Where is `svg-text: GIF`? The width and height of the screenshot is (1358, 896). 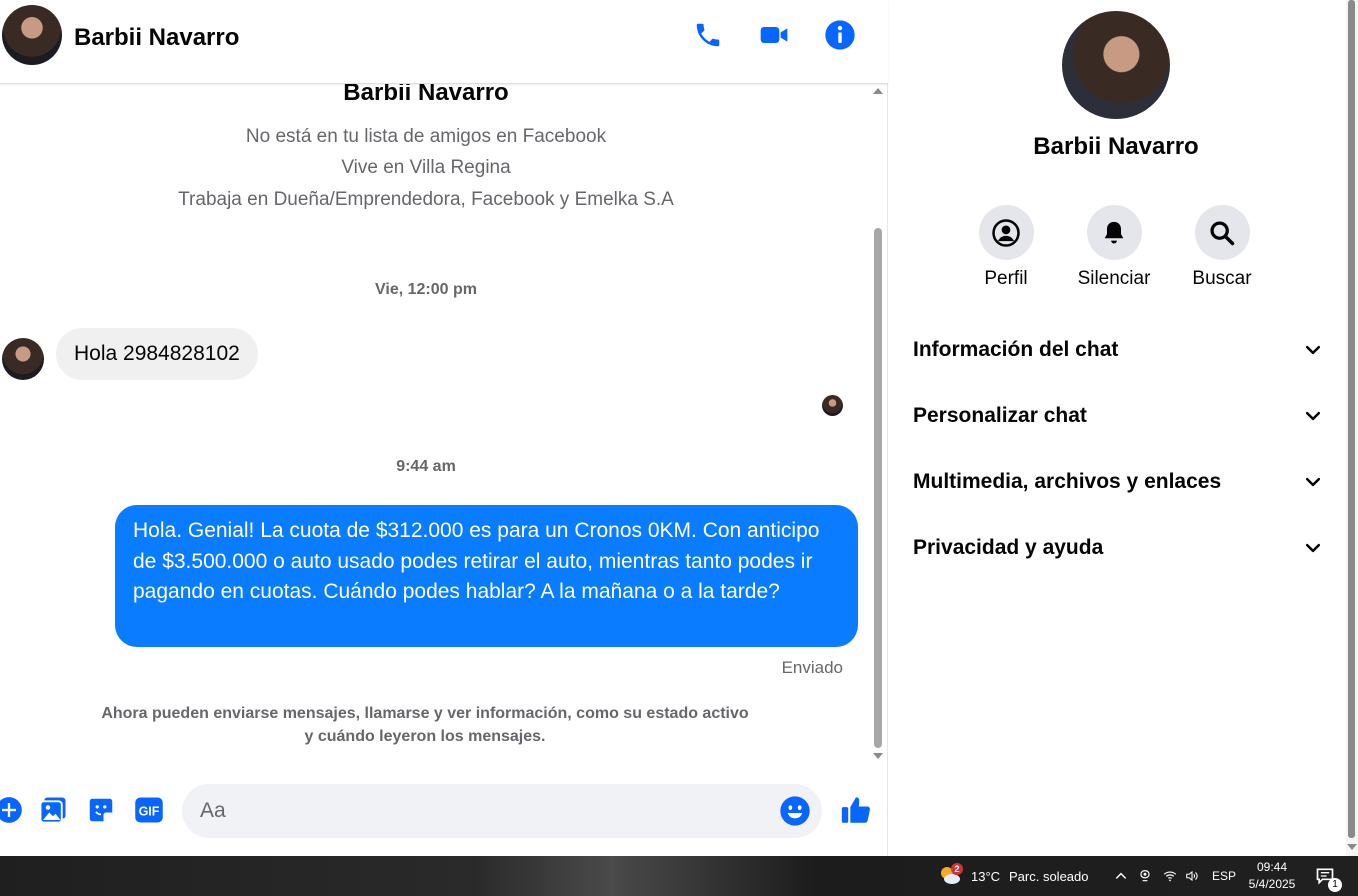 svg-text: GIF is located at coordinates (149, 812).